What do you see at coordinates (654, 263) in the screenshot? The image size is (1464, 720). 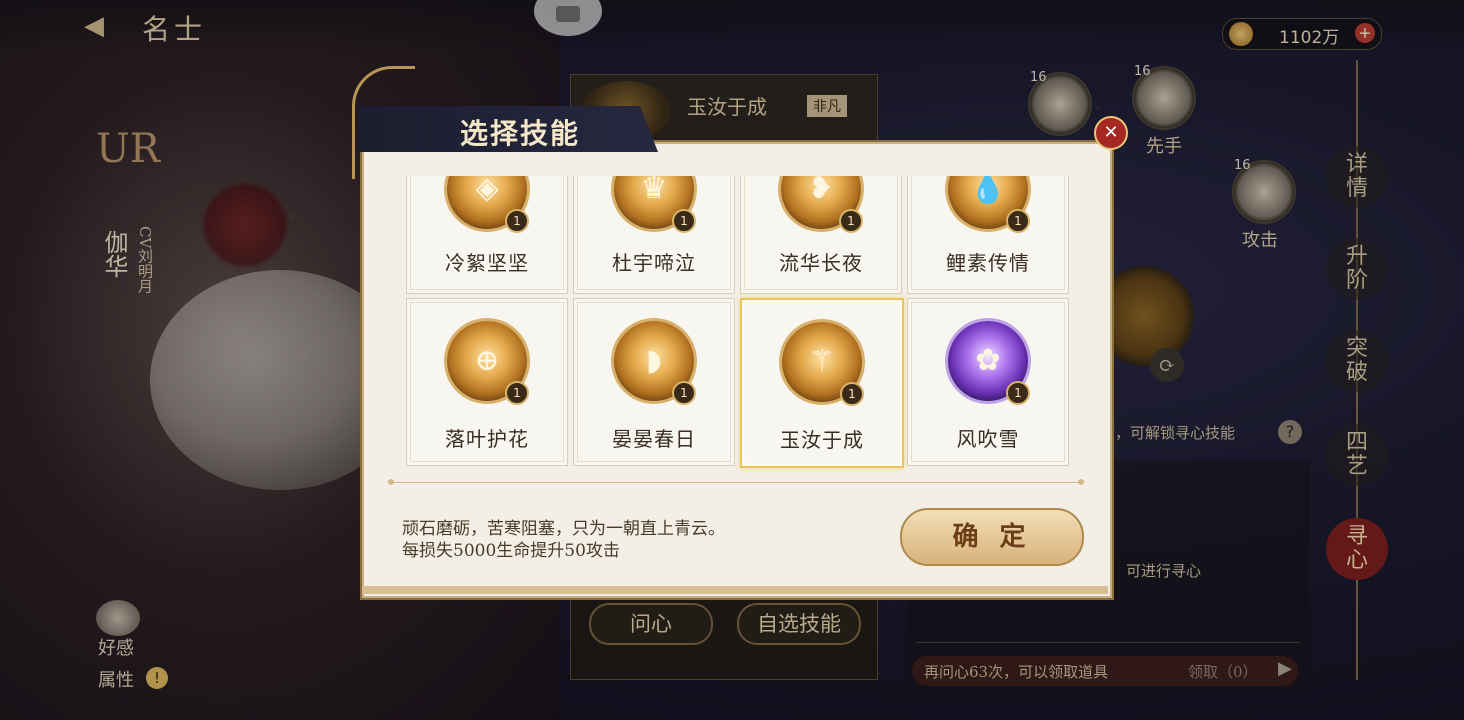 I see `skill-name: 杜宇啼泣` at bounding box center [654, 263].